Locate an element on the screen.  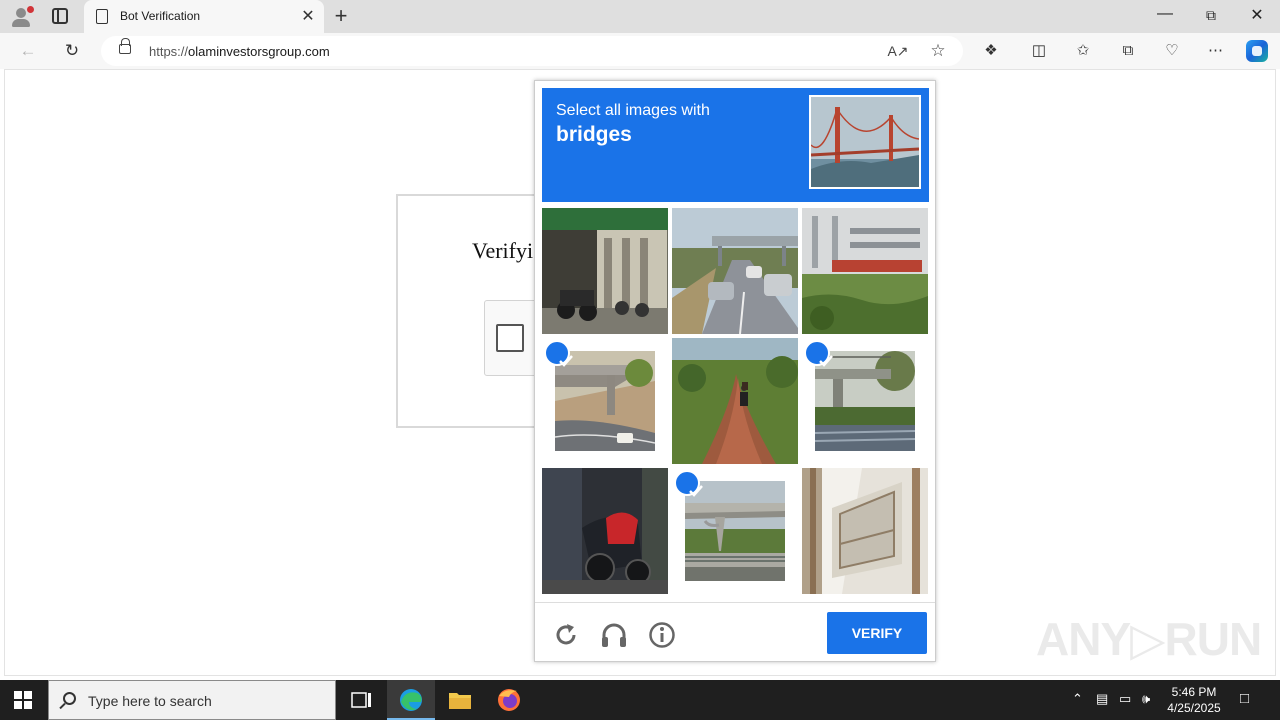
reload-icon is located at coordinates (566, 635).